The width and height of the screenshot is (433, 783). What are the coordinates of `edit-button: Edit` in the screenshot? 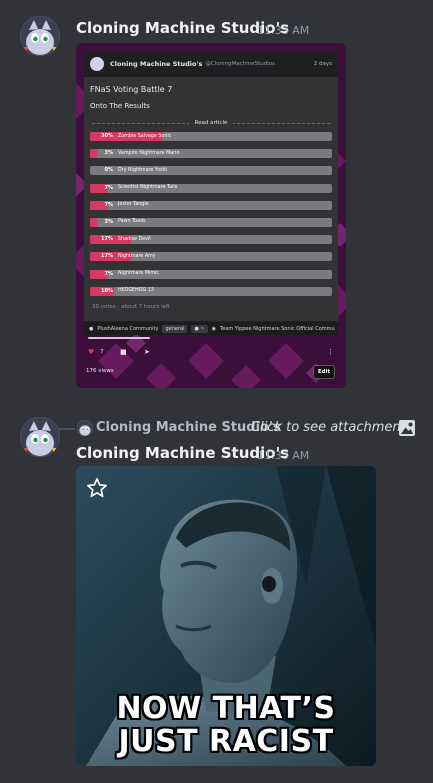 It's located at (324, 372).